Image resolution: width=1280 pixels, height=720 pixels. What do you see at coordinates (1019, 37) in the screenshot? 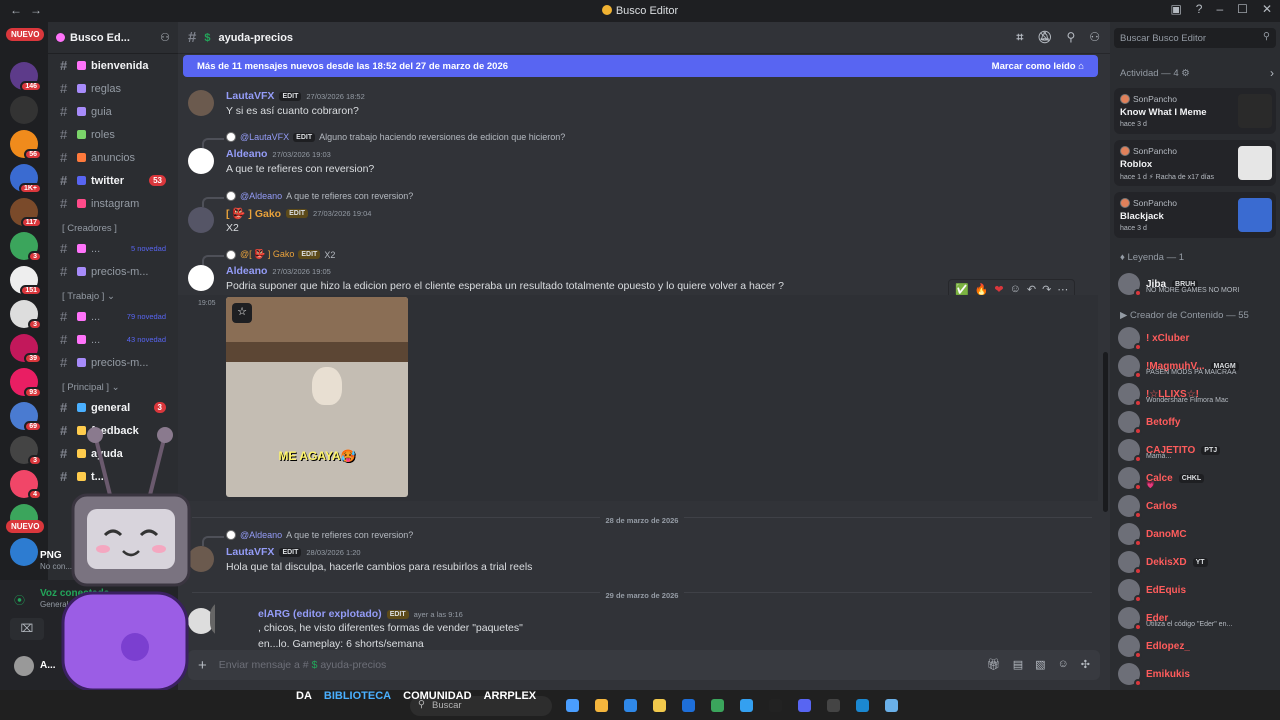
I see `threads-icon: ⌗` at bounding box center [1019, 37].